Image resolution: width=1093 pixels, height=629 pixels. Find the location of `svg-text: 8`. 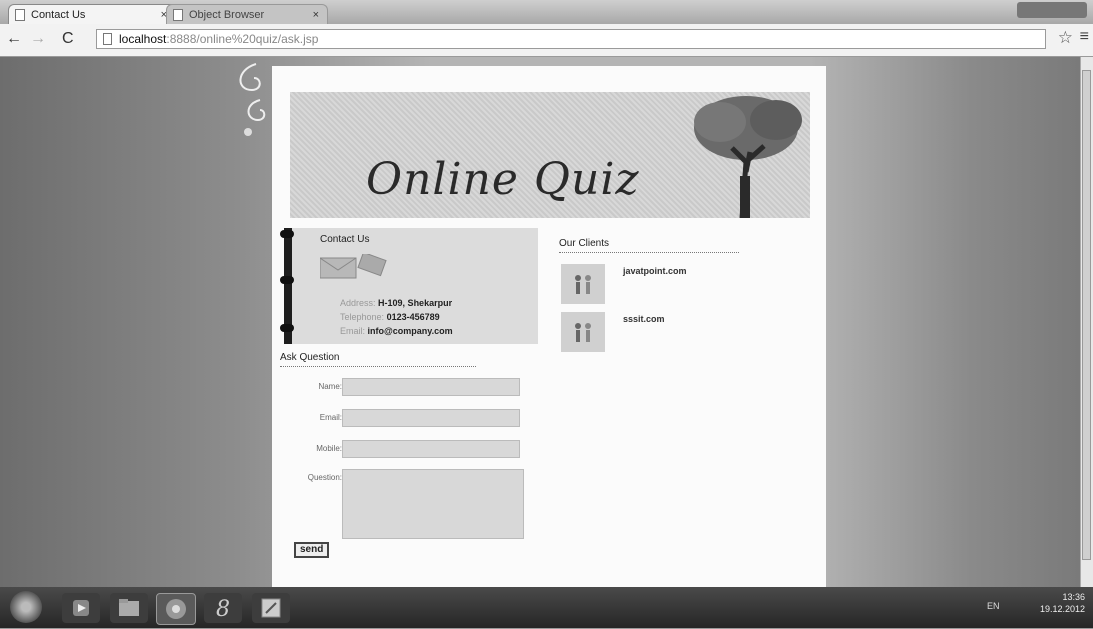

svg-text: 8 is located at coordinates (223, 609).